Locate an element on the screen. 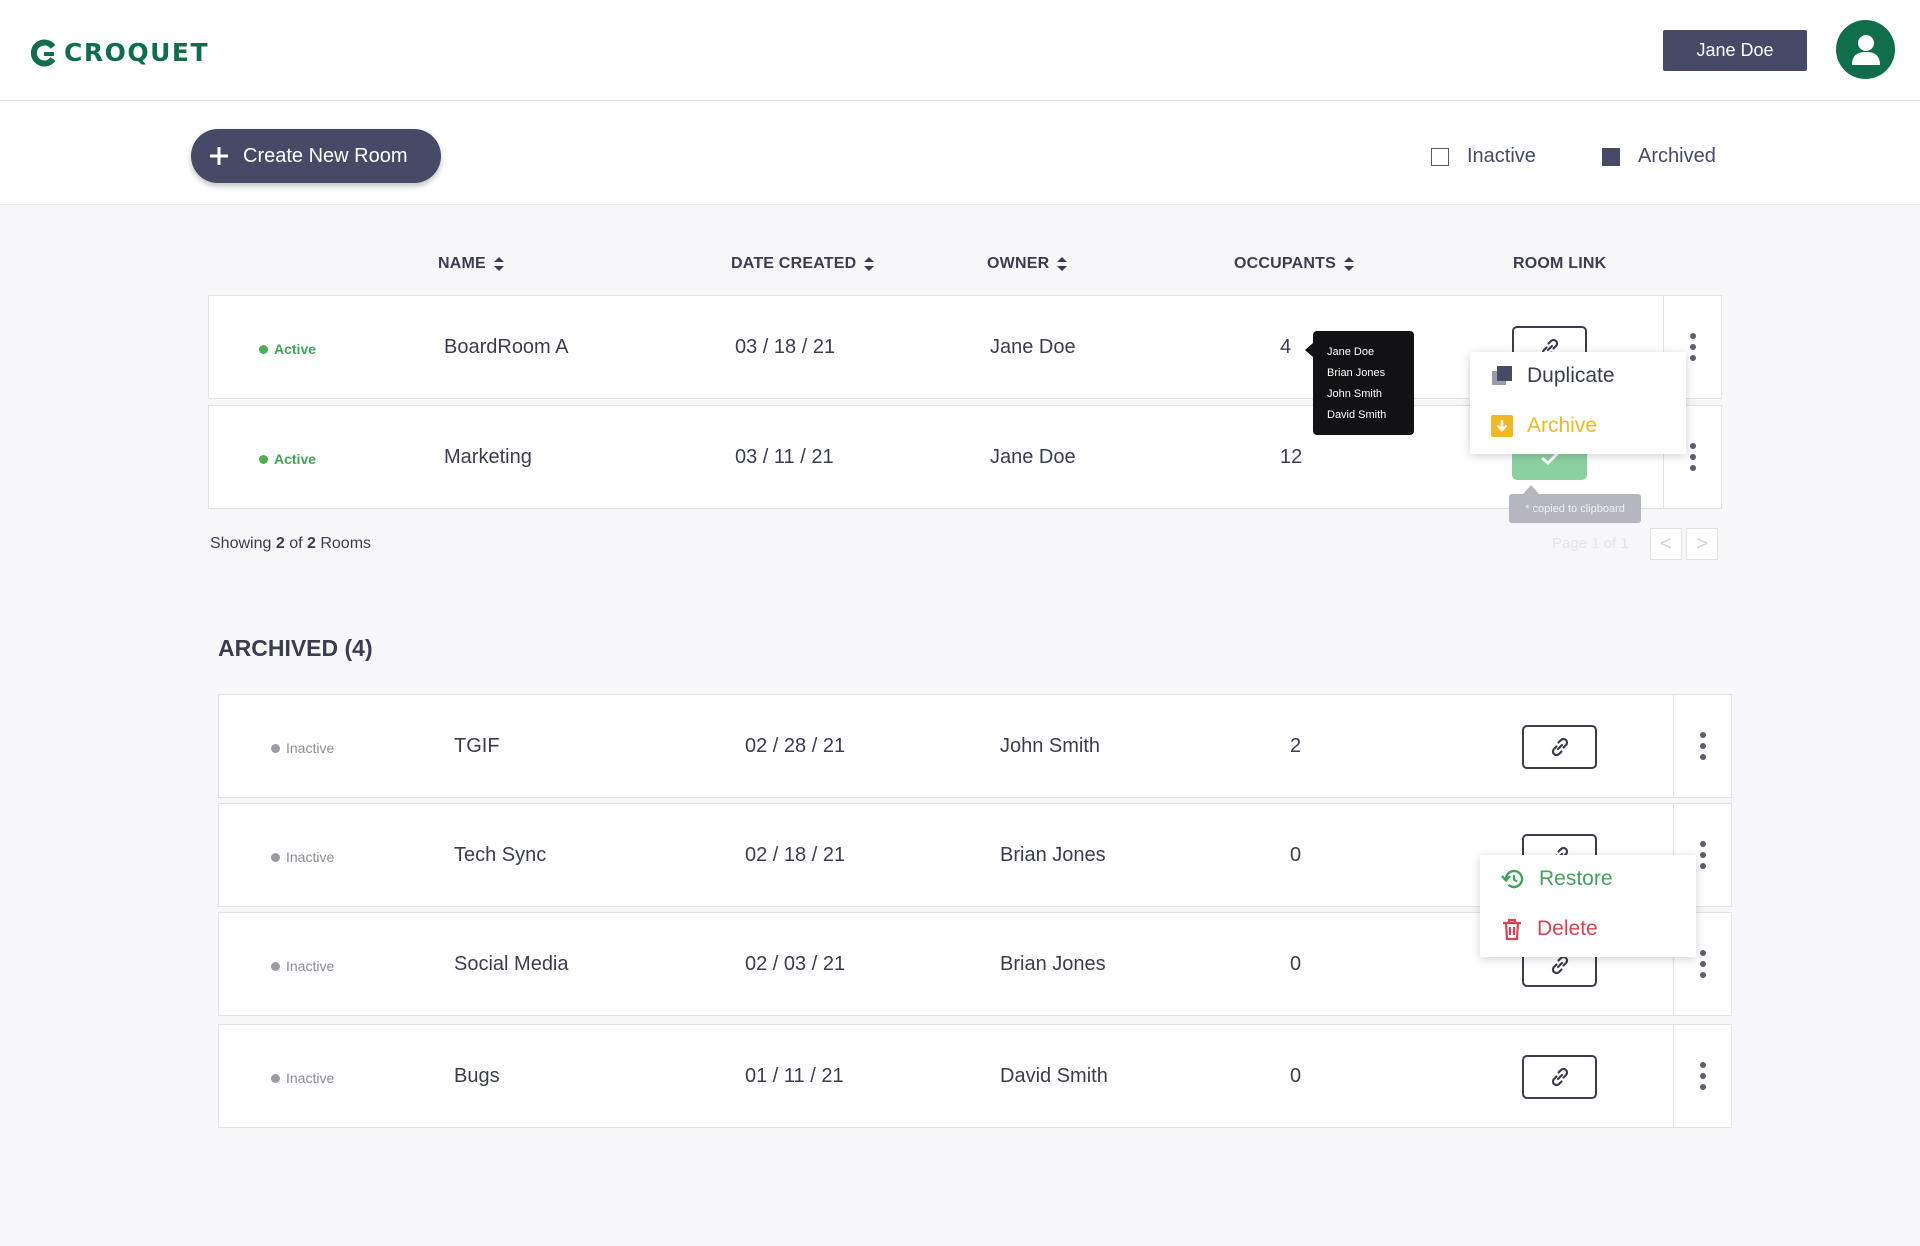  page-indicator: Page 1 of 1 is located at coordinates (1590, 543).